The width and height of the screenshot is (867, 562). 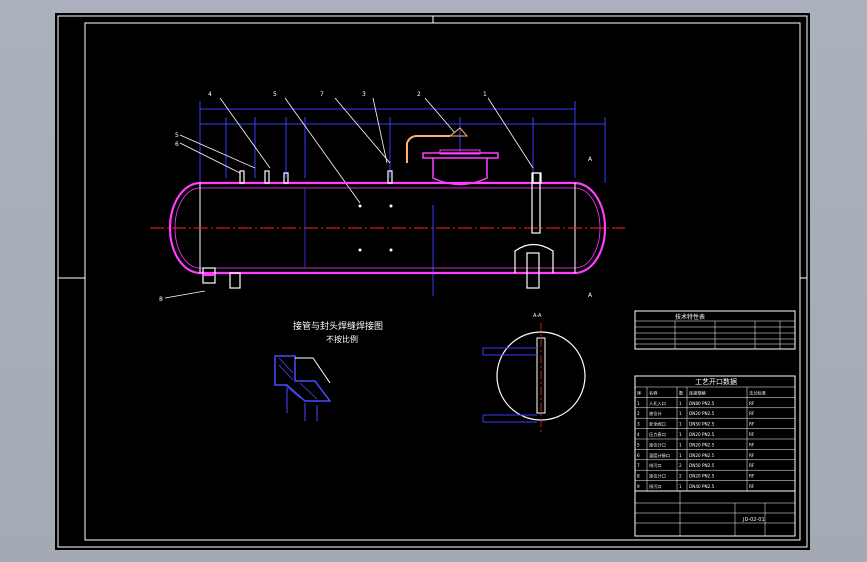 What do you see at coordinates (698, 392) in the screenshot?
I see `nozzle-header-cell: 连接规格` at bounding box center [698, 392].